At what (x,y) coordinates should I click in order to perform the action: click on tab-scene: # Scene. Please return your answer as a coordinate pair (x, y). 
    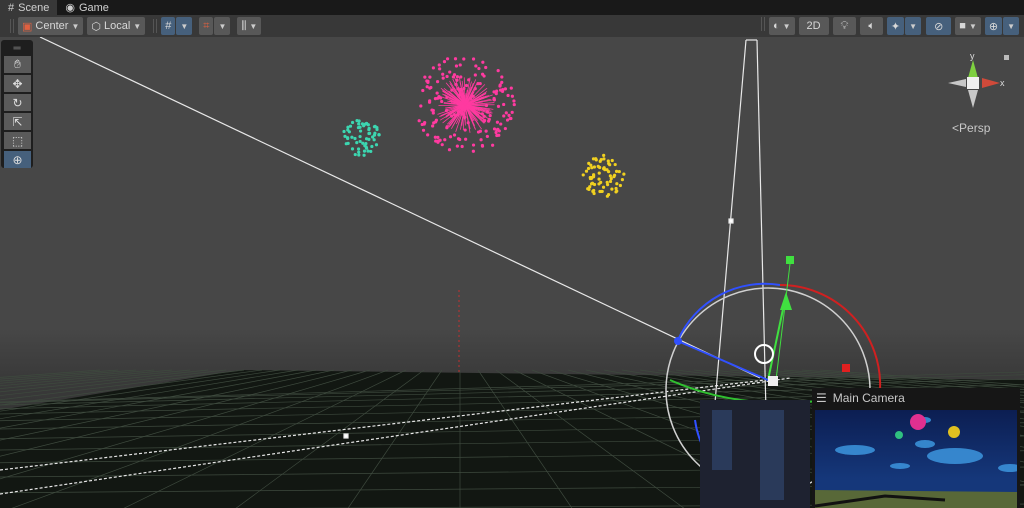
    Looking at the image, I should click on (29, 7).